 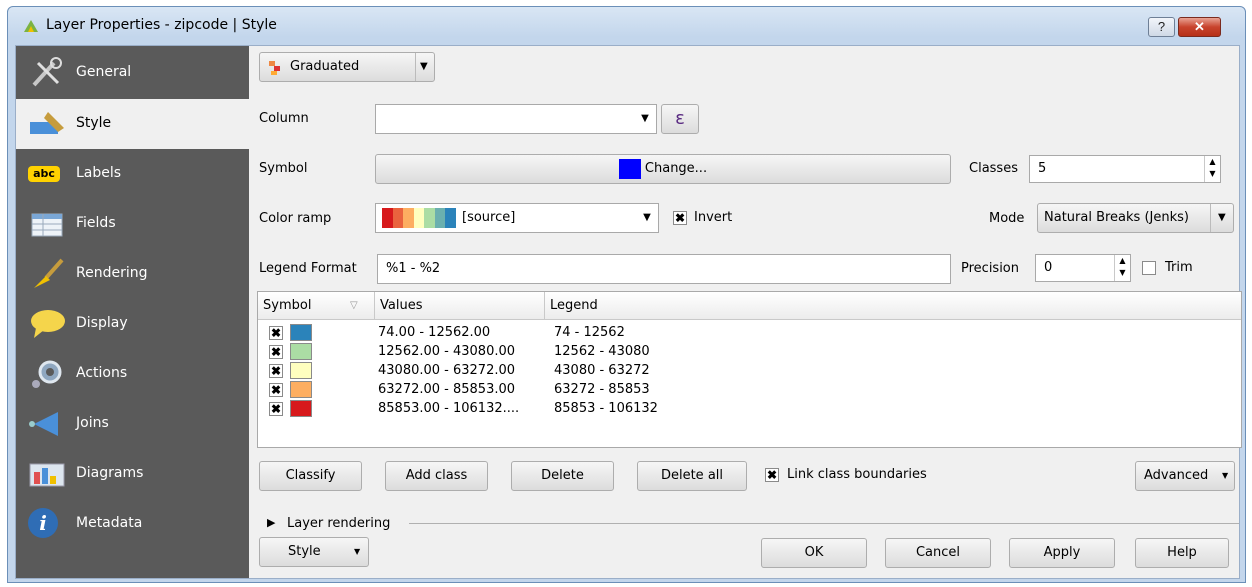 I want to click on sidebar-item-actions: Actions, so click(x=132, y=374).